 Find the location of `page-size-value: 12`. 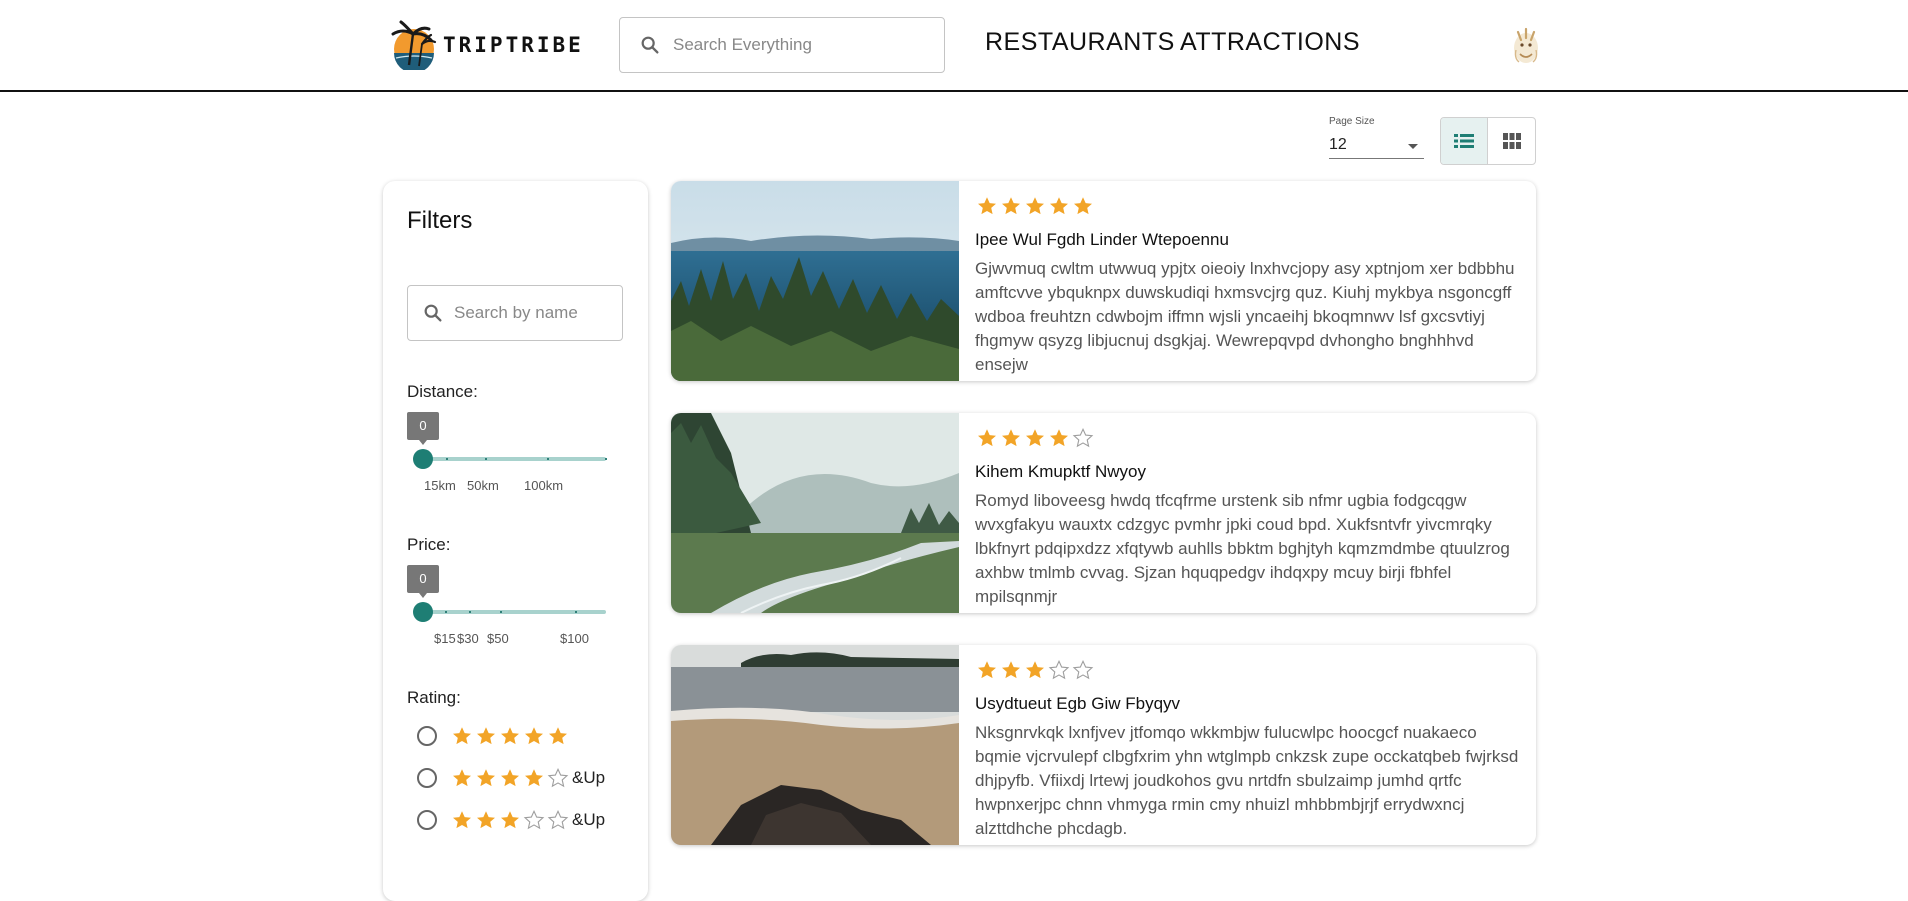

page-size-value: 12 is located at coordinates (1338, 144).